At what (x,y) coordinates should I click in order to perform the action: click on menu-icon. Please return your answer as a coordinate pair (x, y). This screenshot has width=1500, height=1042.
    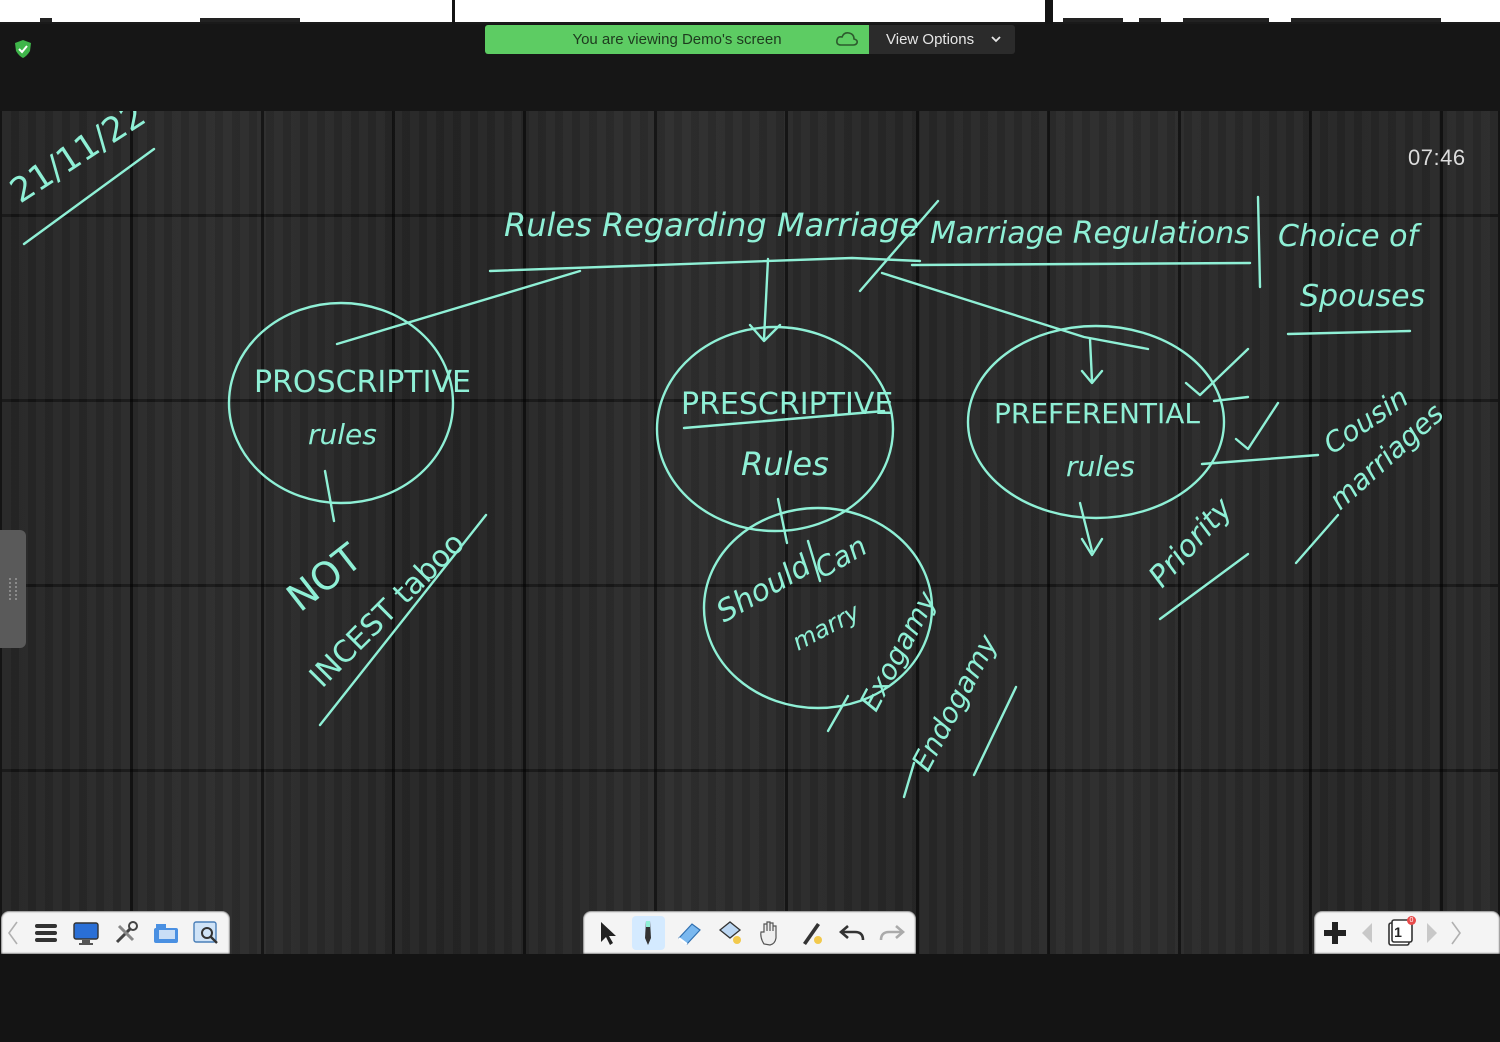
    Looking at the image, I should click on (45, 933).